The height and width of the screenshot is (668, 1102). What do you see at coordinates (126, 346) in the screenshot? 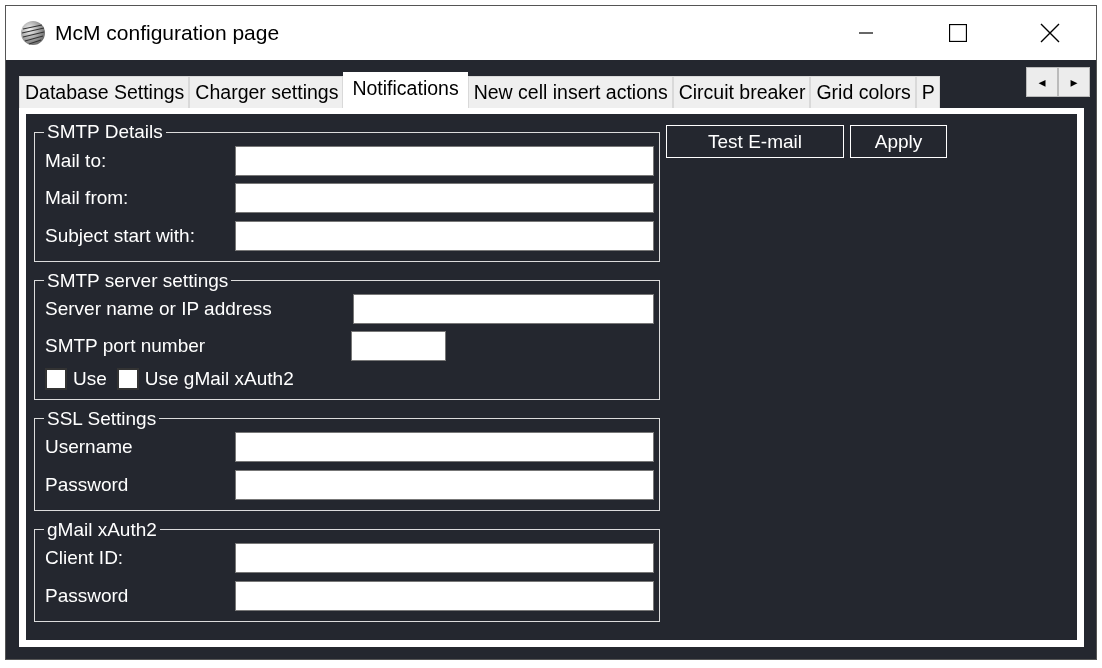
I see `field-label: SMTP port number` at bounding box center [126, 346].